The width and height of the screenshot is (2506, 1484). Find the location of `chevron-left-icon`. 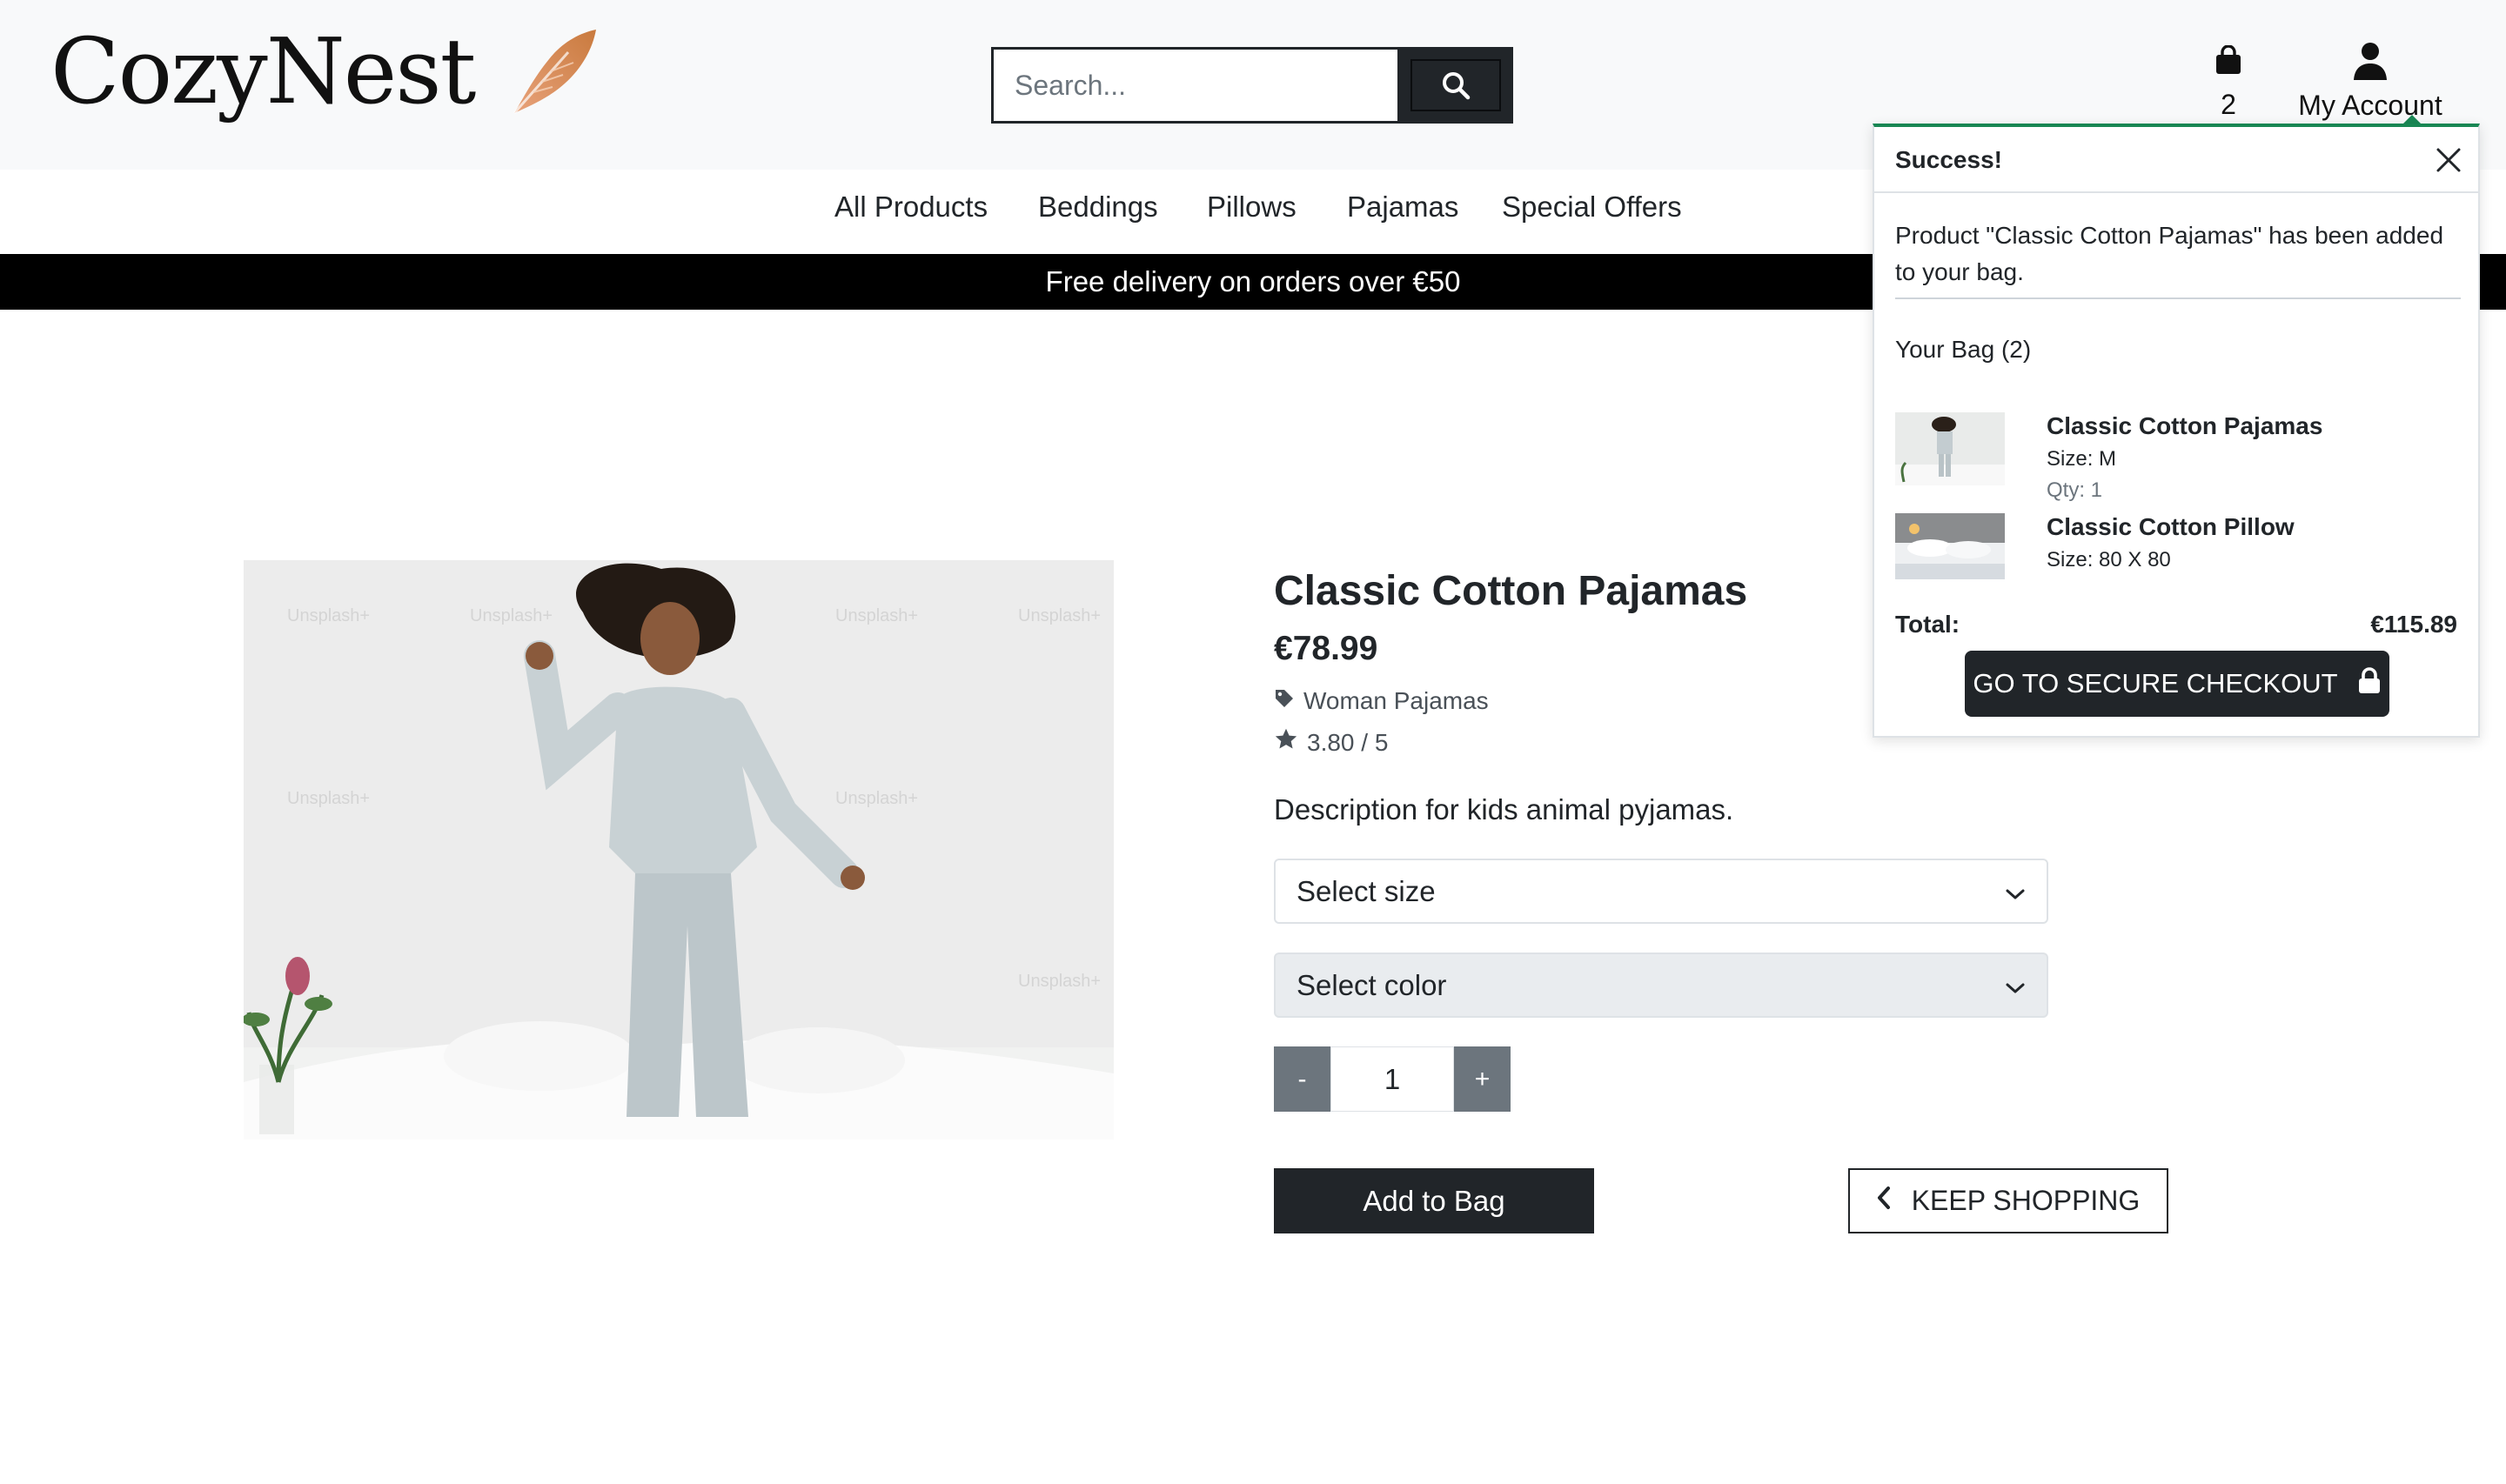

chevron-left-icon is located at coordinates (1894, 1201).